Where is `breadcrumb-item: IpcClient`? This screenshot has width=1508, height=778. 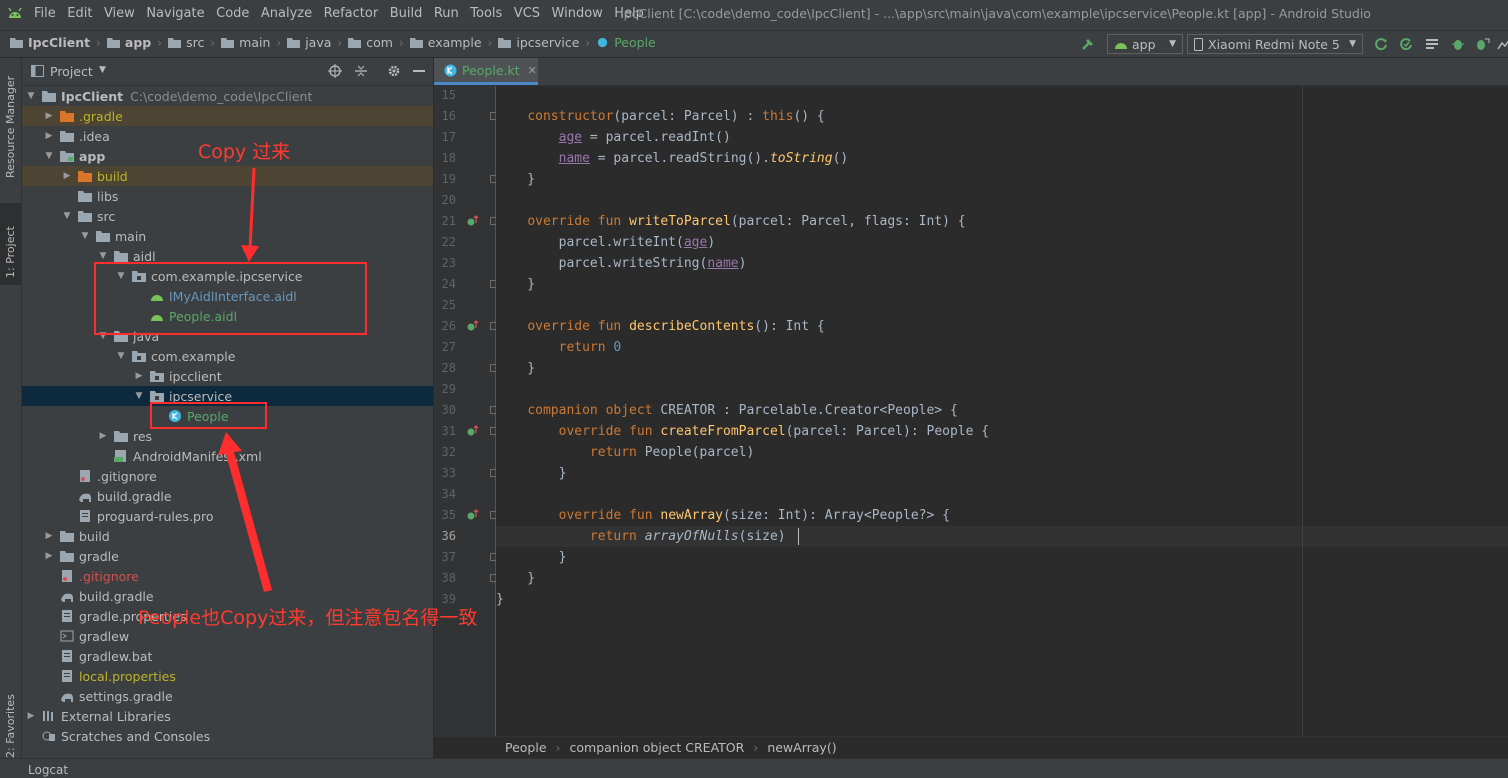
breadcrumb-item: IpcClient is located at coordinates (50, 42).